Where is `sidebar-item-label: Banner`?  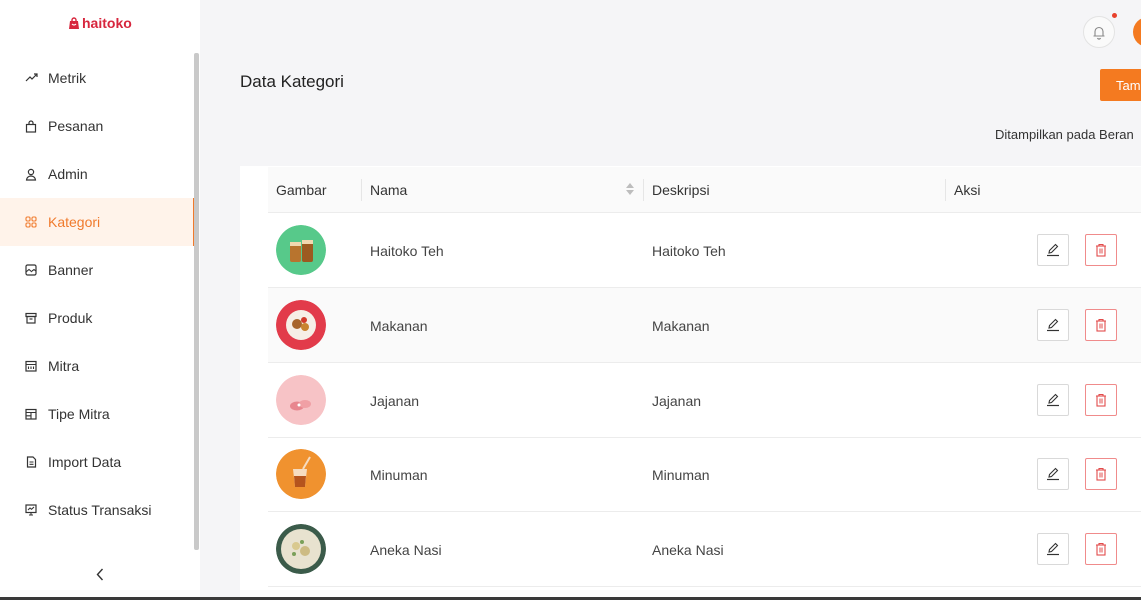
sidebar-item-label: Banner is located at coordinates (71, 270).